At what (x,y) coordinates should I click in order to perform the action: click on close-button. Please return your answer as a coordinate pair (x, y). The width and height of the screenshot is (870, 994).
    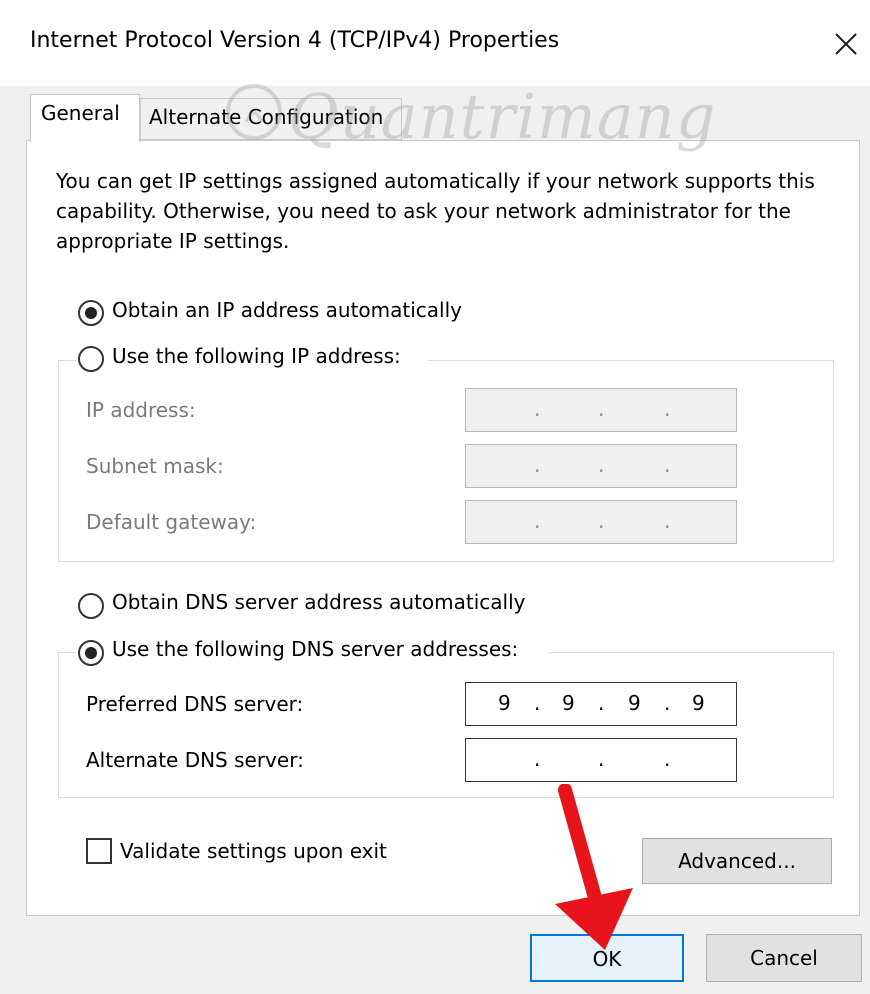
    Looking at the image, I should click on (846, 44).